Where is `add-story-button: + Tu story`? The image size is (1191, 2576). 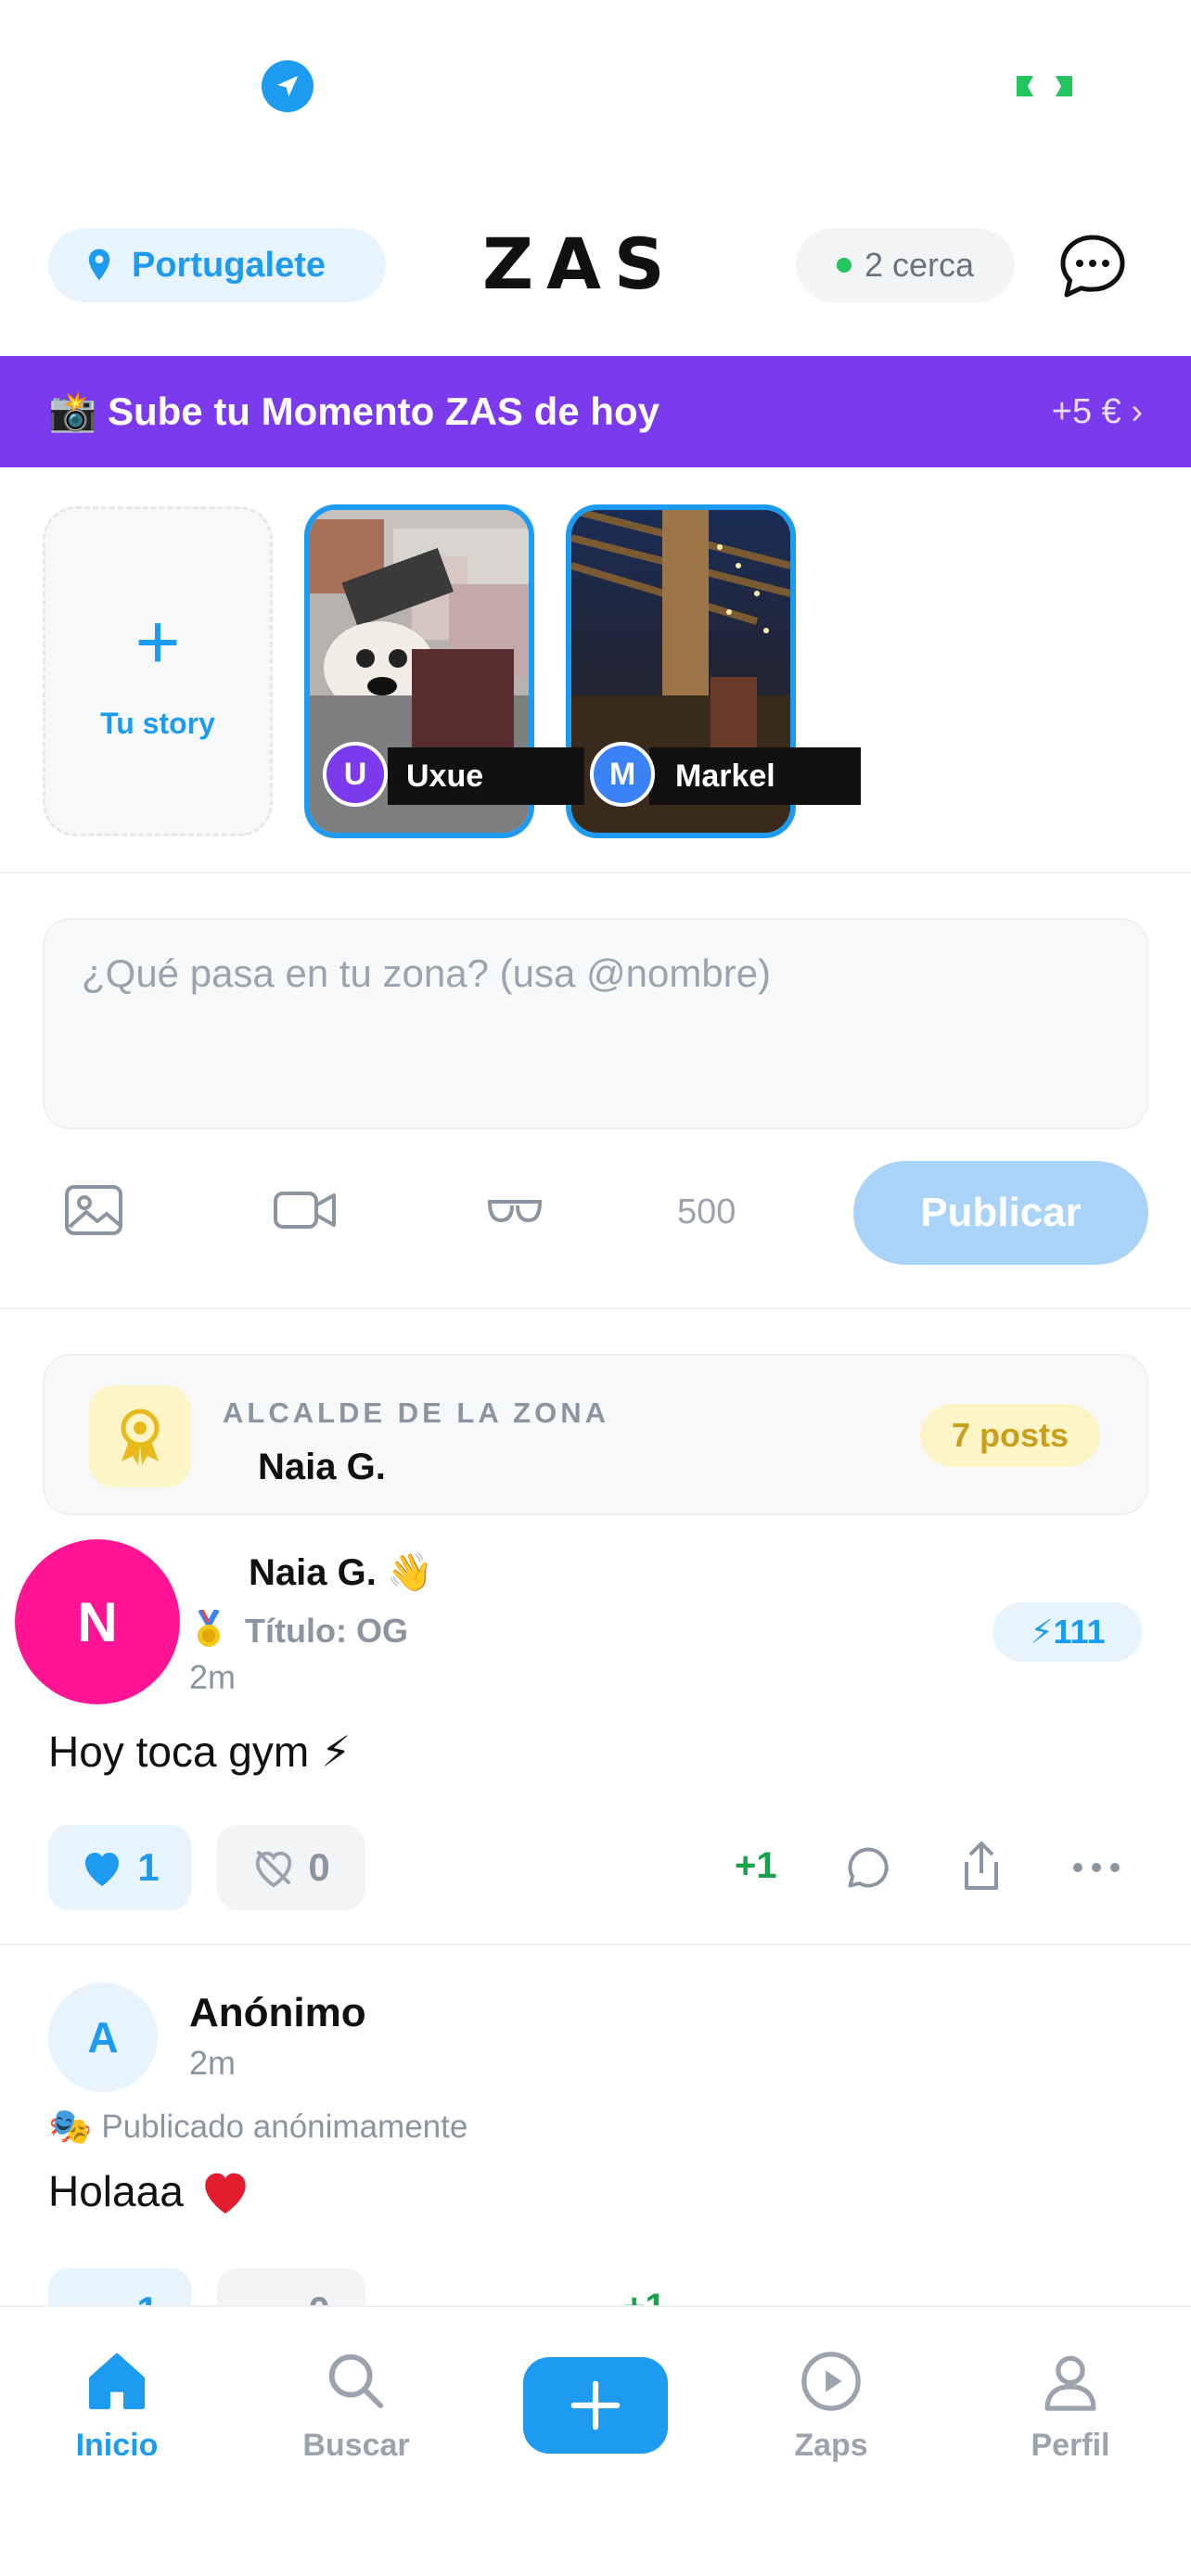 add-story-button: + Tu story is located at coordinates (158, 671).